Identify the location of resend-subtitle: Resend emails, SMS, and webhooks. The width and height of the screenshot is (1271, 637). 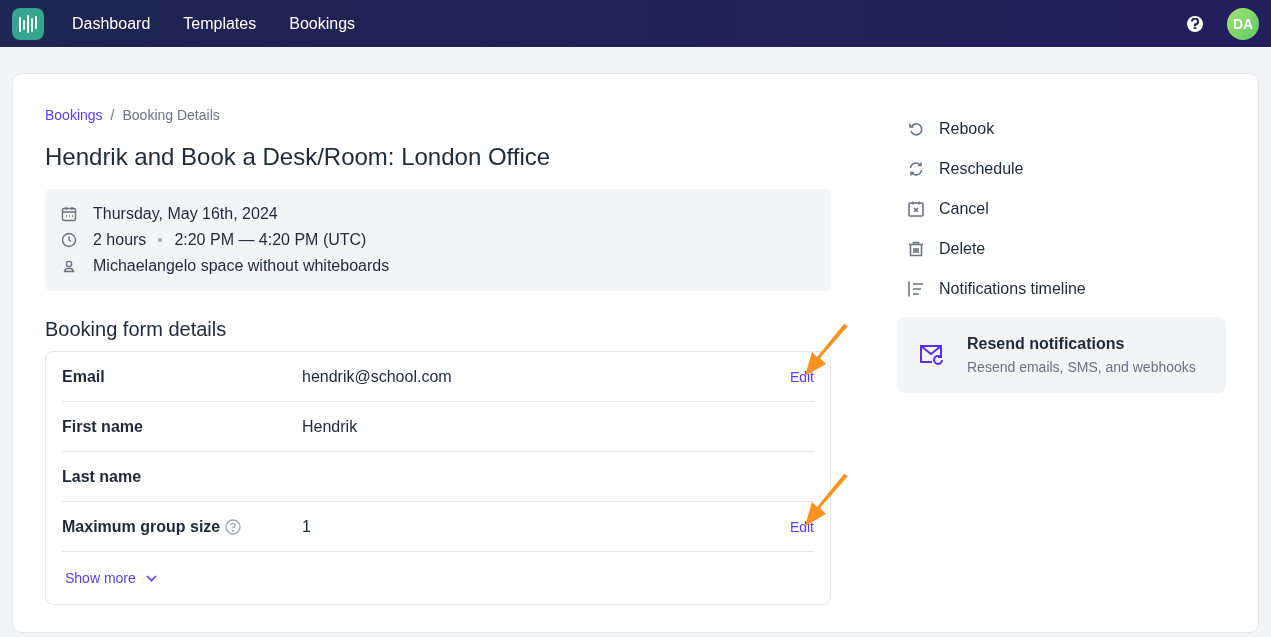
(1081, 367).